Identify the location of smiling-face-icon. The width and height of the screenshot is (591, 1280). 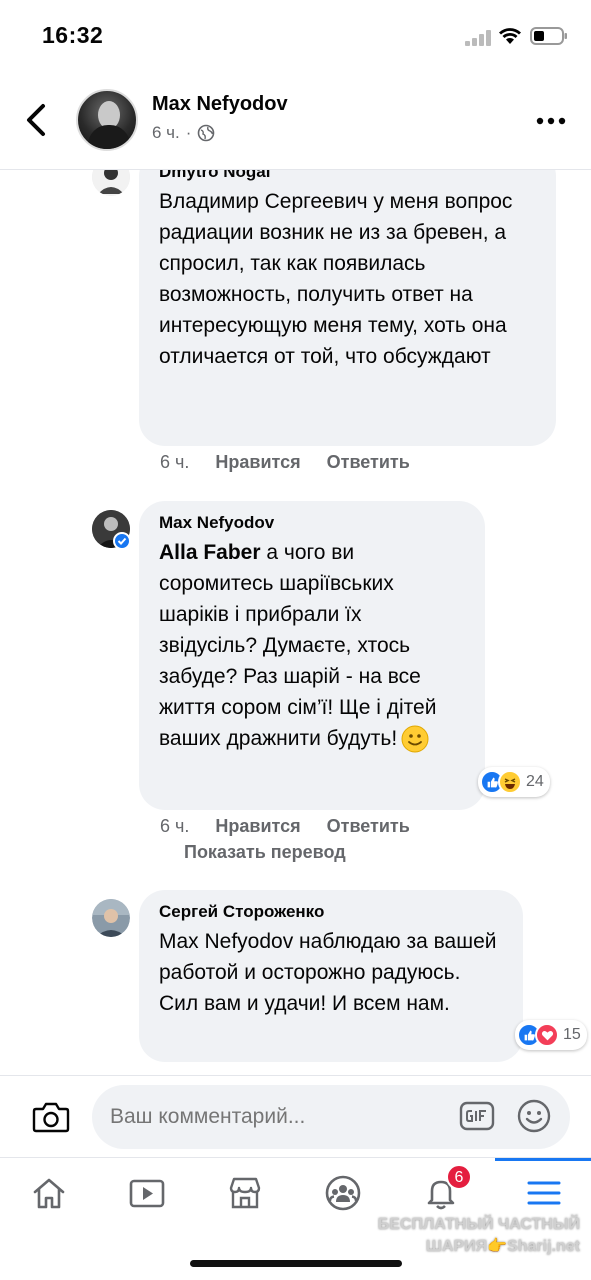
(415, 739).